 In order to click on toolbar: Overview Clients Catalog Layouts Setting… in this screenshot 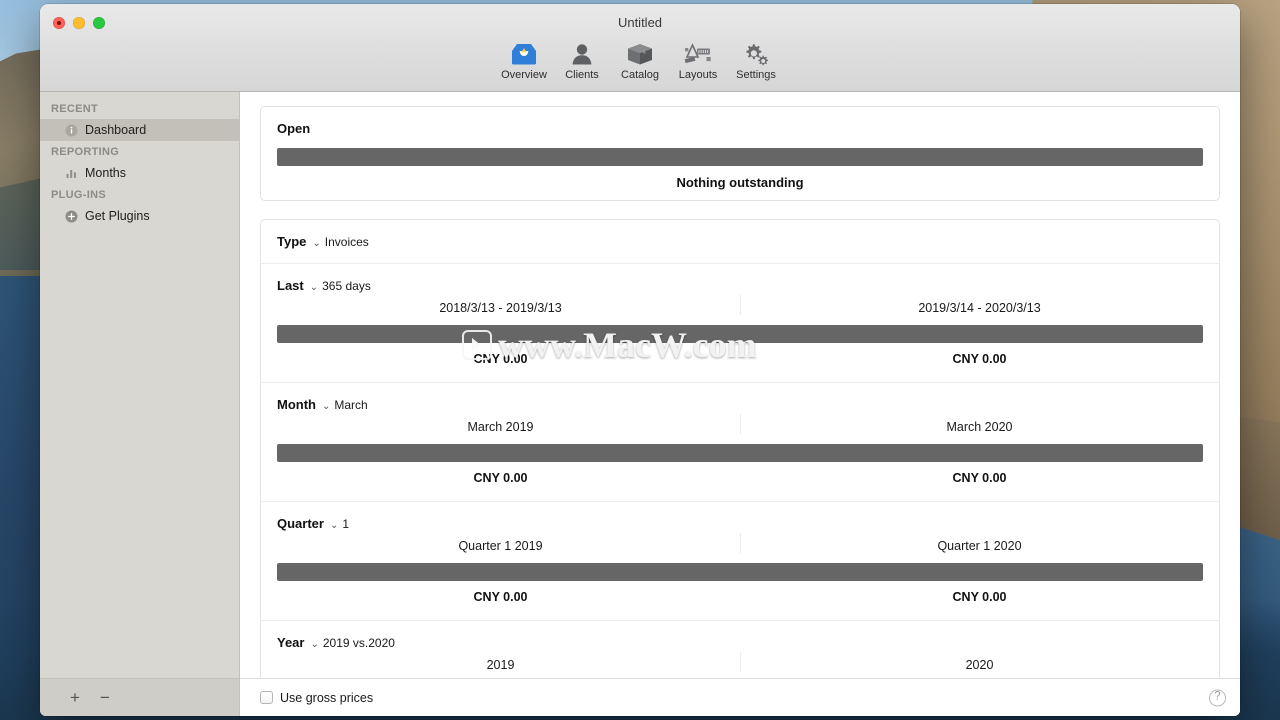, I will do `click(640, 58)`.